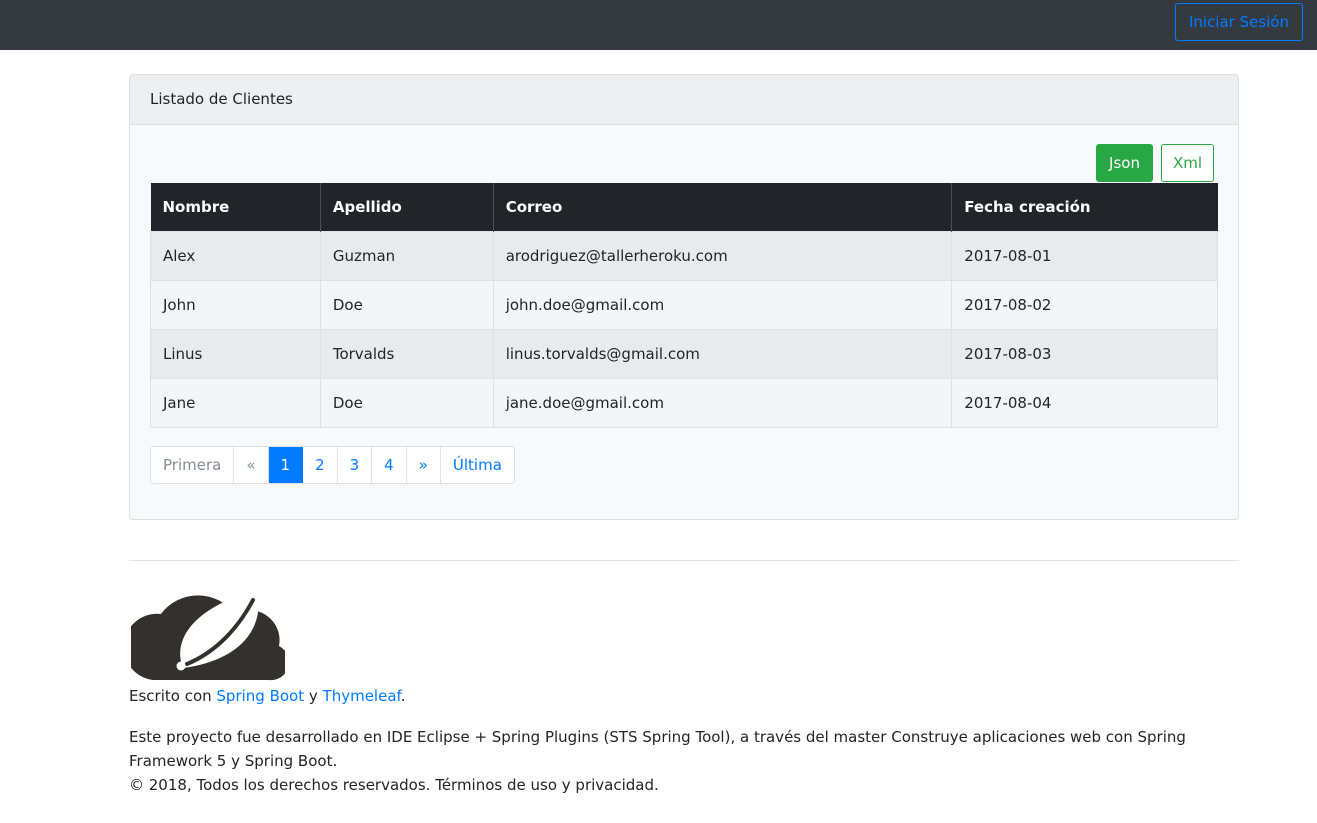 The width and height of the screenshot is (1317, 823). What do you see at coordinates (684, 560) in the screenshot?
I see `footer-divider` at bounding box center [684, 560].